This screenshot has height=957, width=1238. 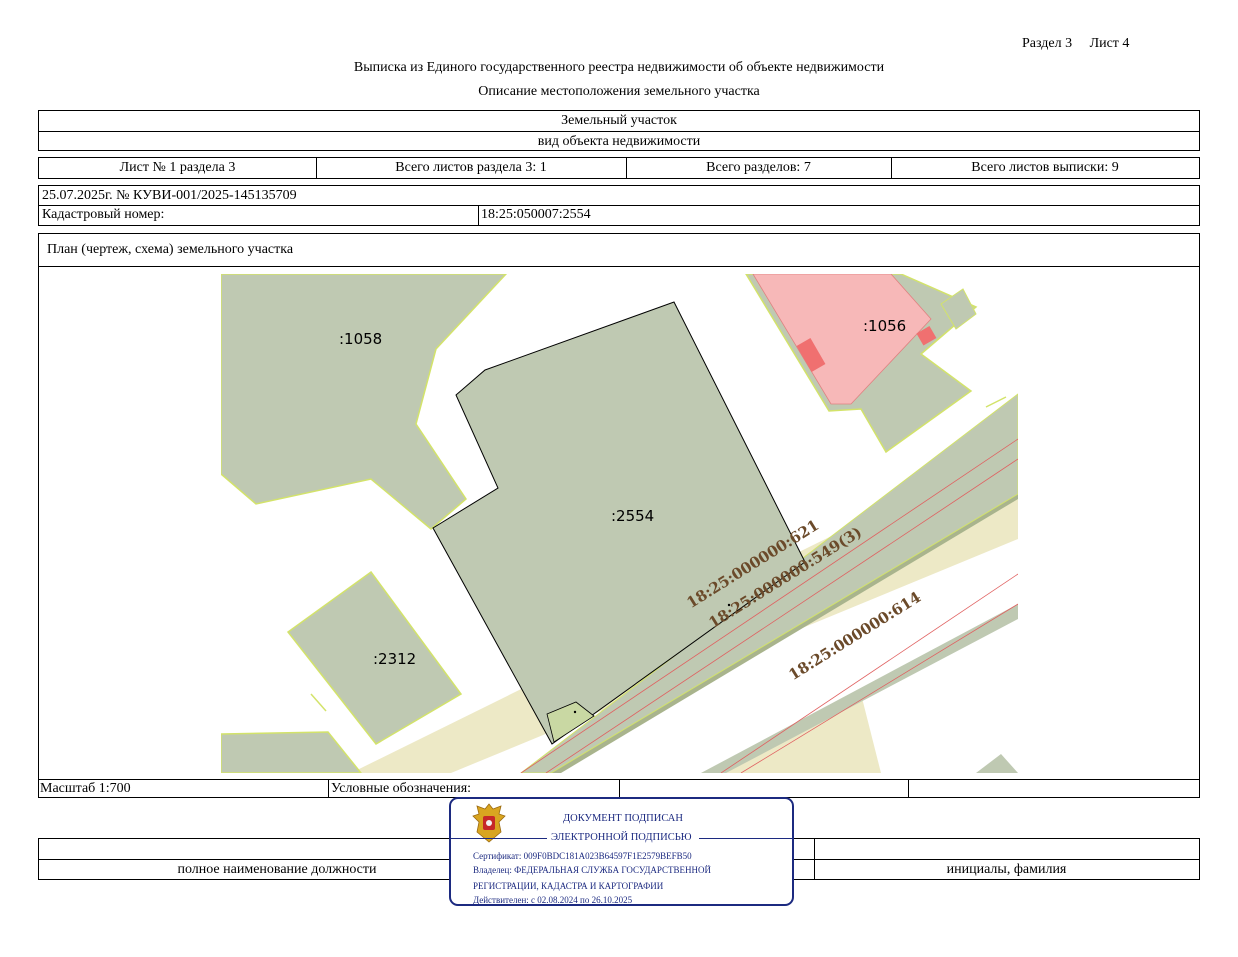 I want to click on position-caption: полное наименование должности, so click(x=277, y=869).